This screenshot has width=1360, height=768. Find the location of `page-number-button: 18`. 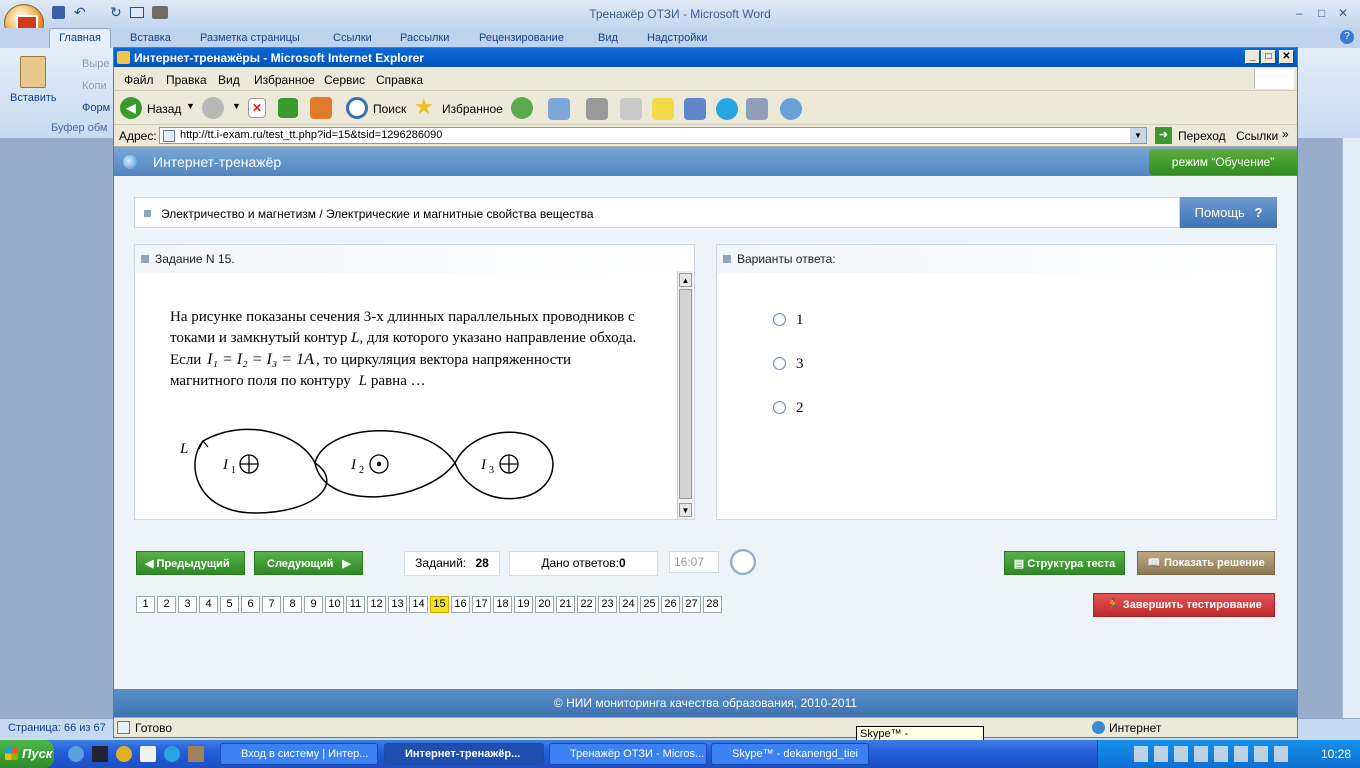

page-number-button: 18 is located at coordinates (502, 604).